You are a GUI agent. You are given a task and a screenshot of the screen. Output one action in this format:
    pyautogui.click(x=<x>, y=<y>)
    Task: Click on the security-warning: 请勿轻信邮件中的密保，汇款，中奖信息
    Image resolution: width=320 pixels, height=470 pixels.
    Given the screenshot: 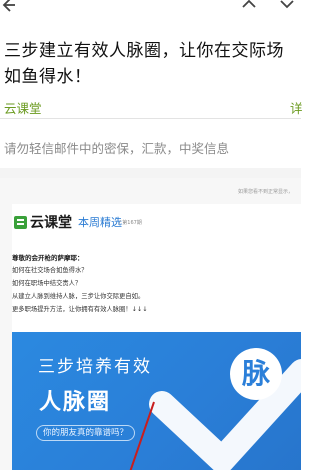 What is the action you would take?
    pyautogui.click(x=117, y=148)
    